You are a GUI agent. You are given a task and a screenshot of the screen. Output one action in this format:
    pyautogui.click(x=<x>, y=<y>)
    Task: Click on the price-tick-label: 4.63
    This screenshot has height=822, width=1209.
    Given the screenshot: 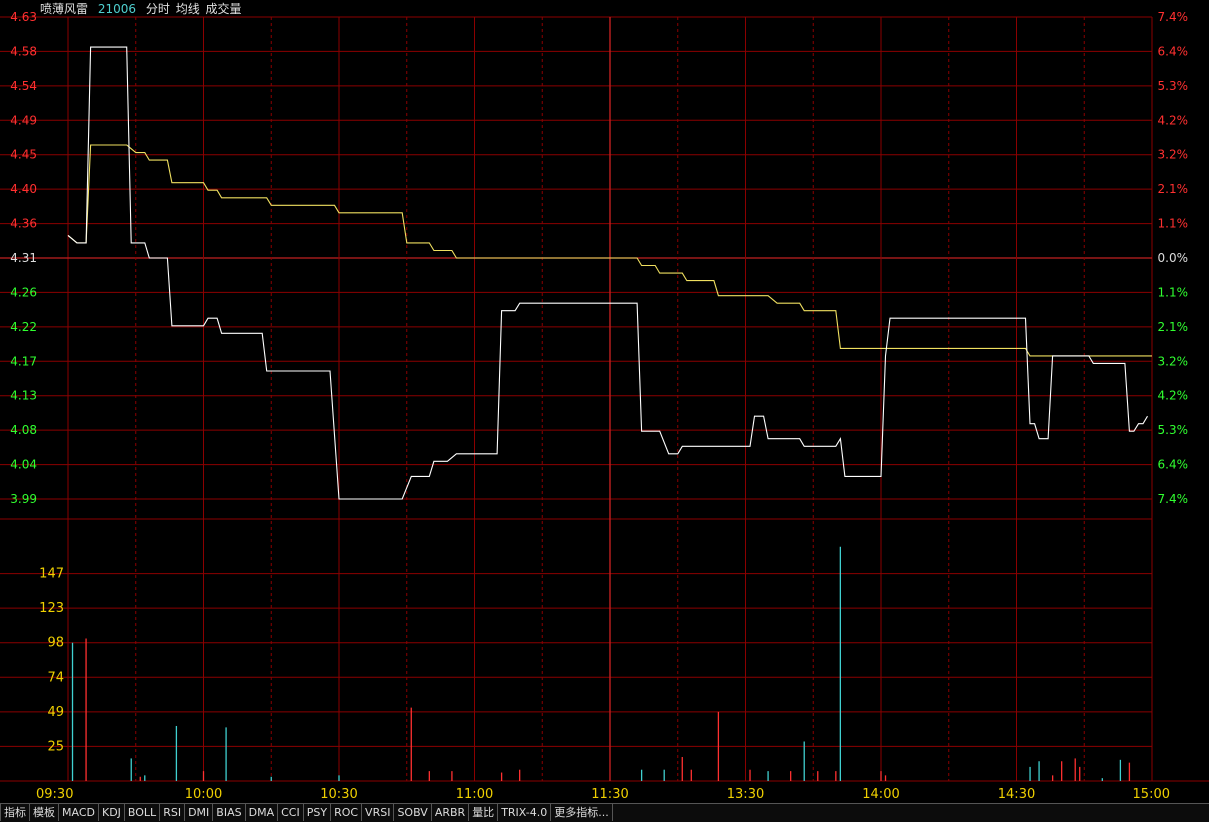 What is the action you would take?
    pyautogui.click(x=23, y=17)
    